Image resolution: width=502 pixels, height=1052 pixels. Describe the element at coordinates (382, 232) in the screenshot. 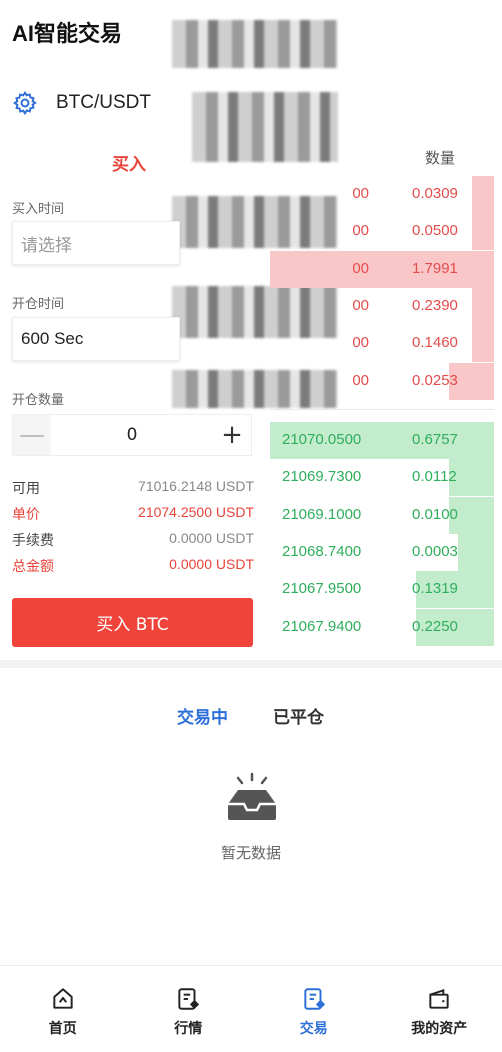

I see `ask-row: 00 0.0500` at that location.